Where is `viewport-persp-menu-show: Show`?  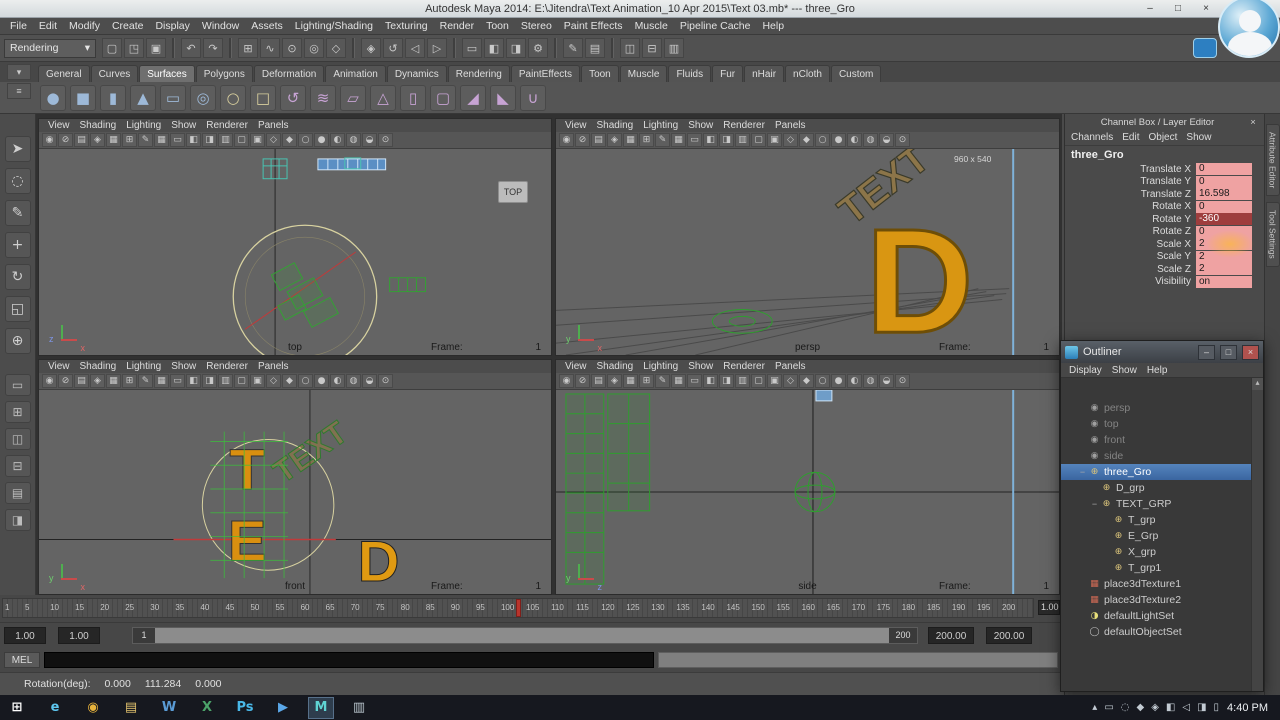
viewport-persp-menu-show: Show is located at coordinates (700, 125).